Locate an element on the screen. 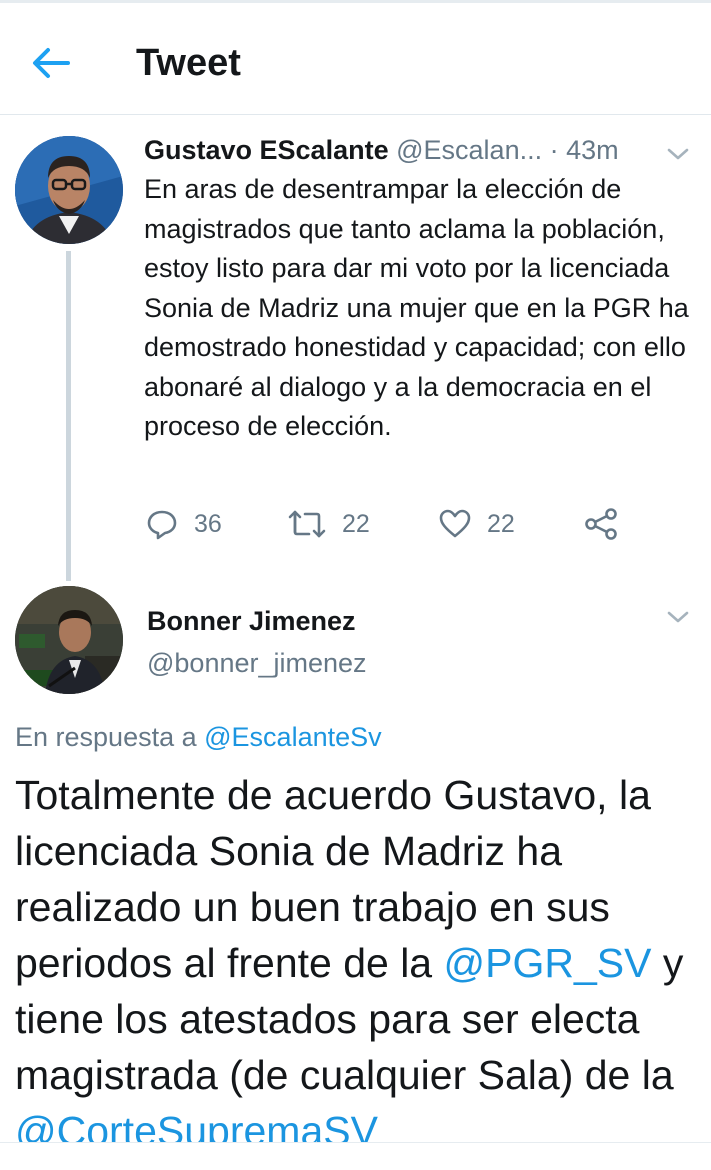  top-bar: Tweet is located at coordinates (355, 59).